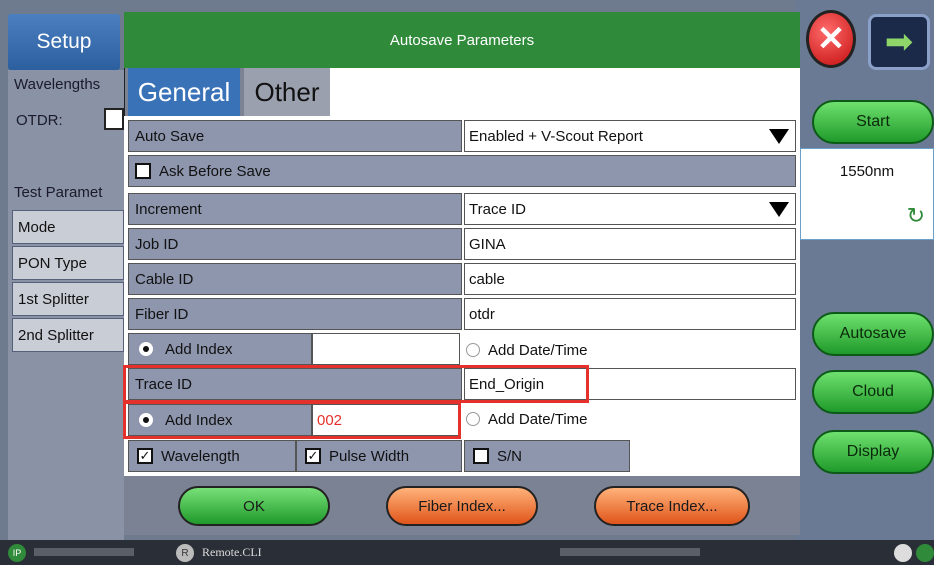  What do you see at coordinates (462, 171) in the screenshot?
I see `ask-before-save-row: Ask Before Save` at bounding box center [462, 171].